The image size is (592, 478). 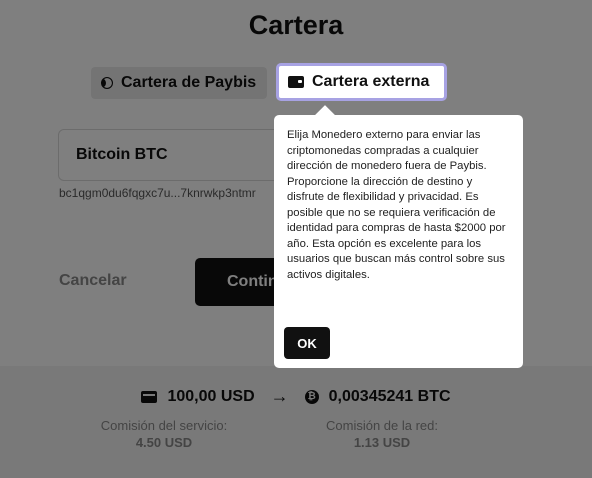 I want to click on wallet-icon, so click(x=296, y=82).